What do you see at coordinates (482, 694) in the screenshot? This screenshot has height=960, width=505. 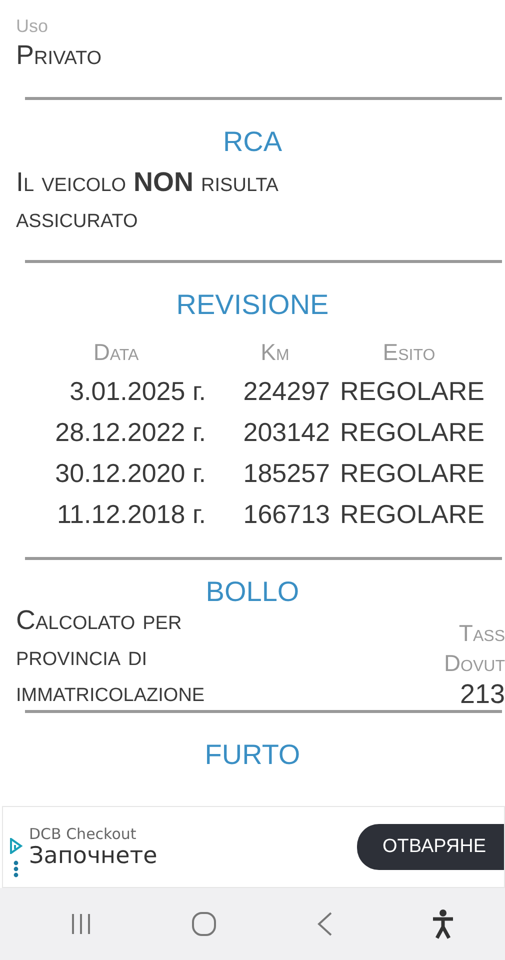 I see `tax-amount: 213` at bounding box center [482, 694].